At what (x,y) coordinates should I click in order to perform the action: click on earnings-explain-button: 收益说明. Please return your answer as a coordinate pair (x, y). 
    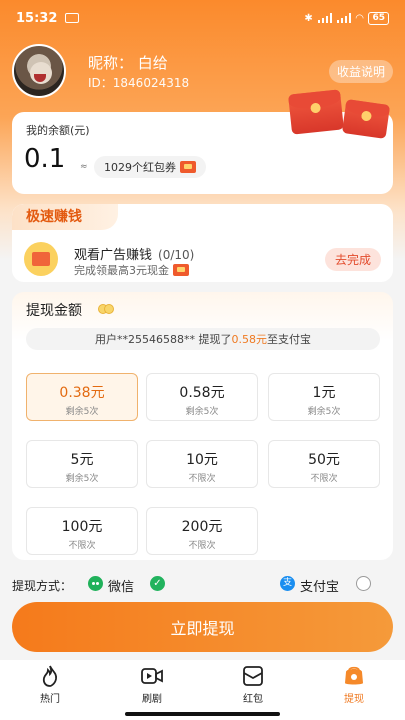
    Looking at the image, I should click on (360, 71).